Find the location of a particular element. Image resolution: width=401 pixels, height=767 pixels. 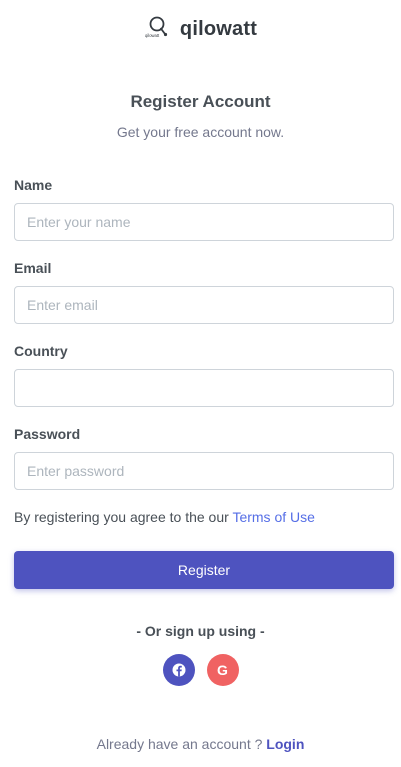

password-label: Password is located at coordinates (47, 434).